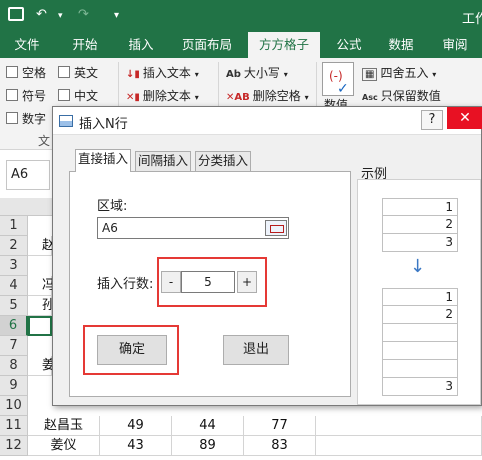 Image resolution: width=482 pixels, height=460 pixels. I want to click on example-before-cell: 2, so click(420, 225).